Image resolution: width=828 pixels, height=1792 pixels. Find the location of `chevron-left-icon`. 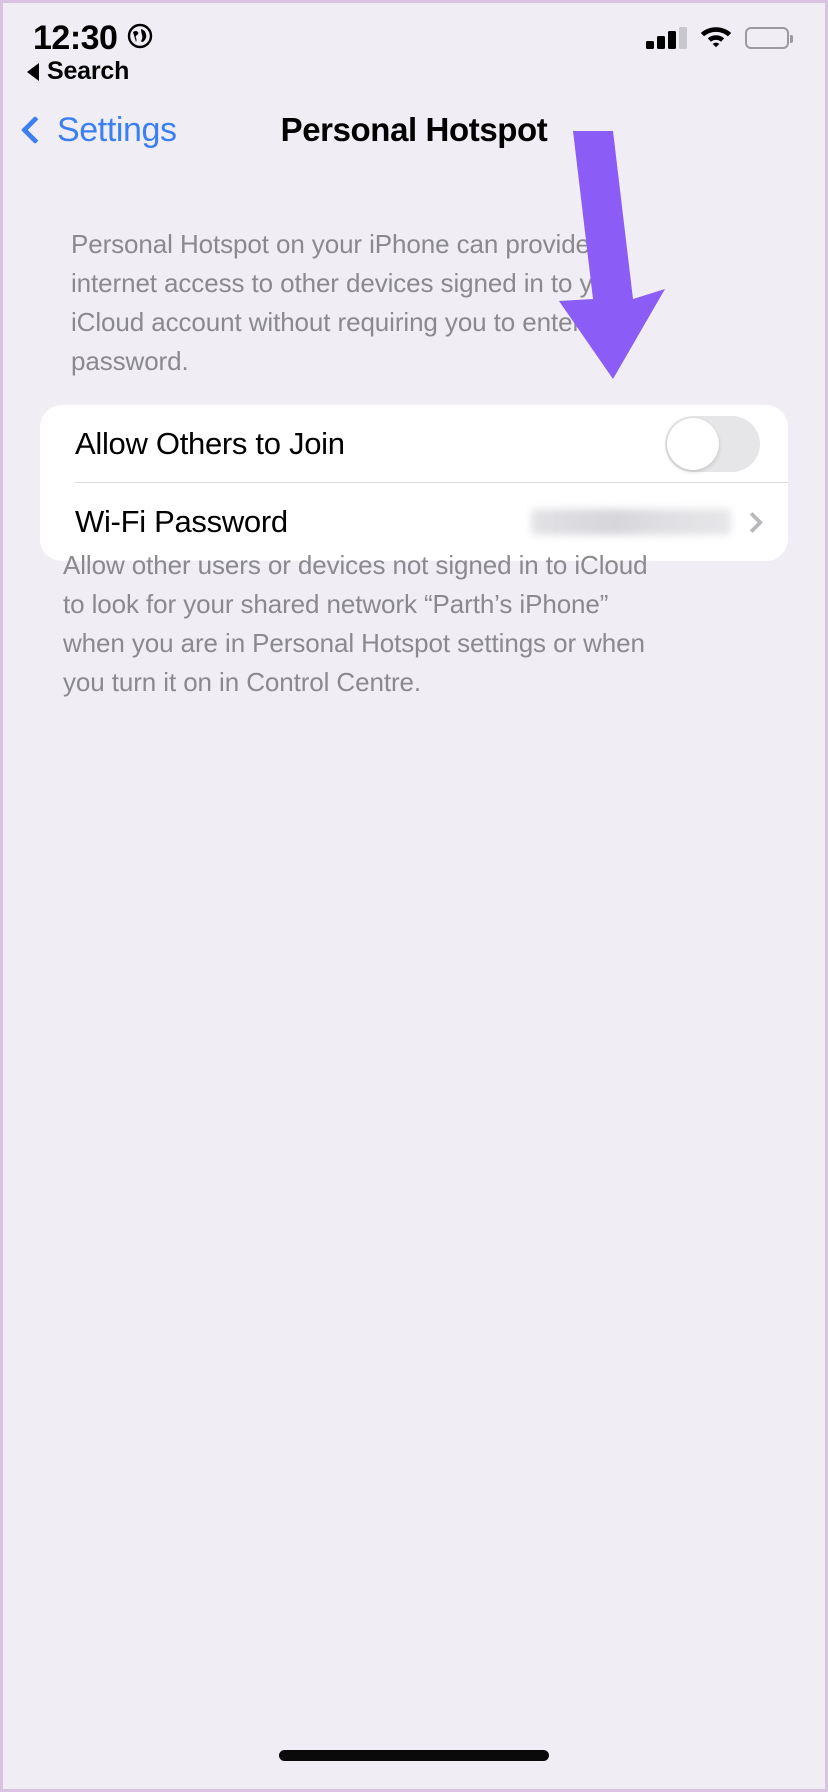

chevron-left-icon is located at coordinates (35, 130).